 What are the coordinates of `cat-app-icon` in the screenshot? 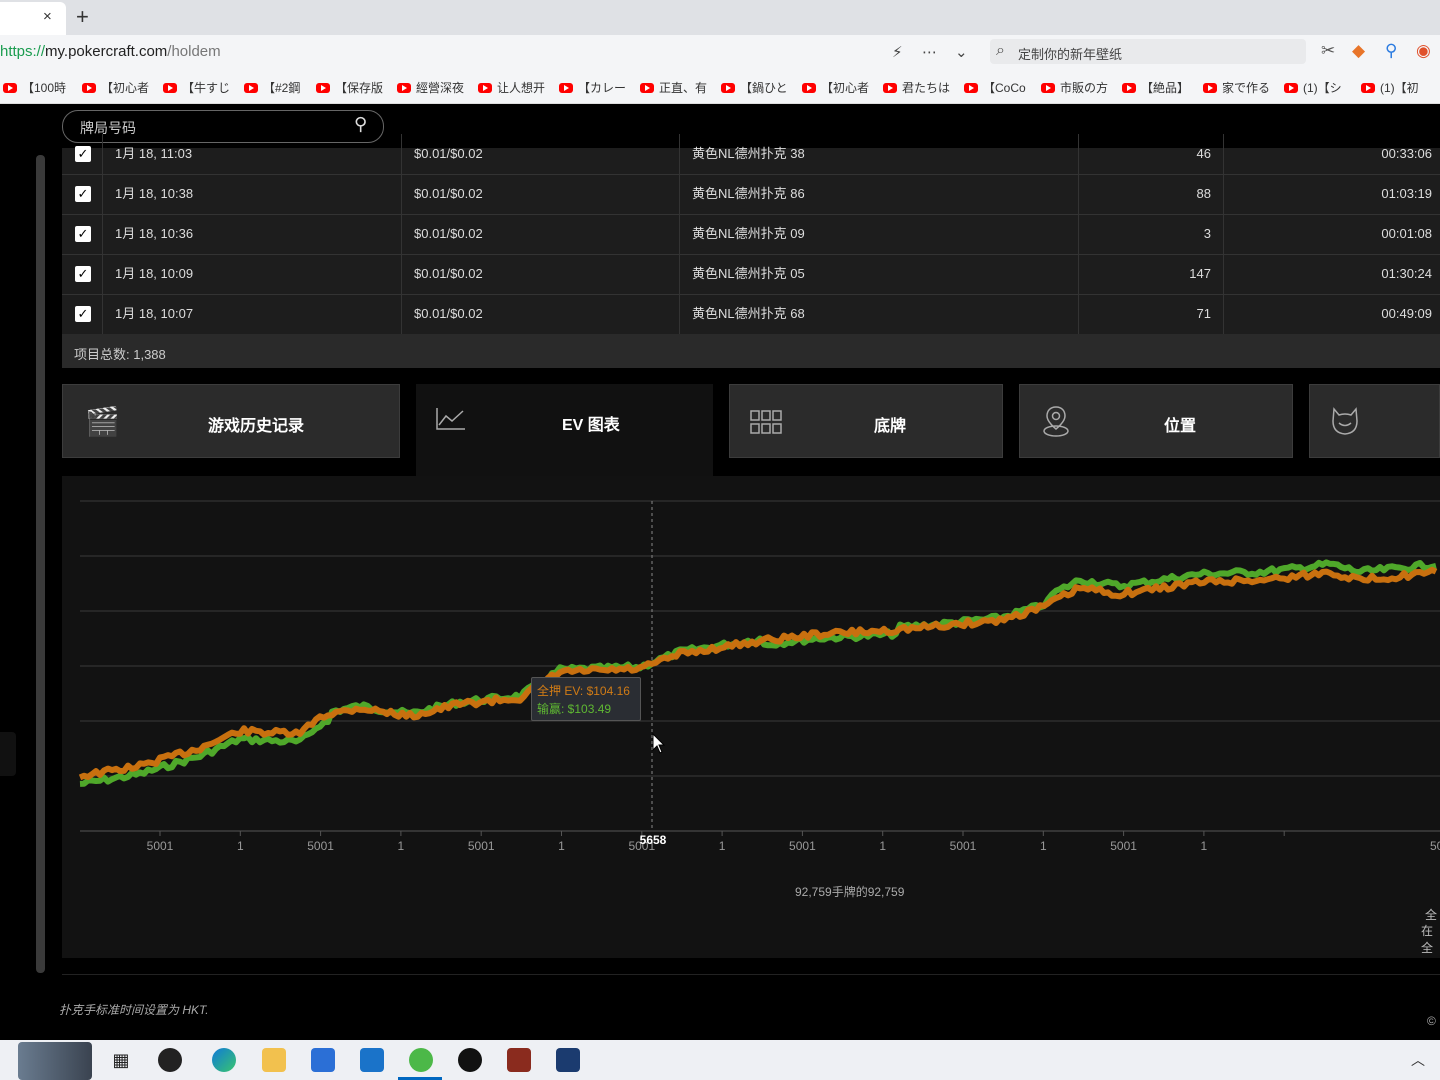 It's located at (568, 1060).